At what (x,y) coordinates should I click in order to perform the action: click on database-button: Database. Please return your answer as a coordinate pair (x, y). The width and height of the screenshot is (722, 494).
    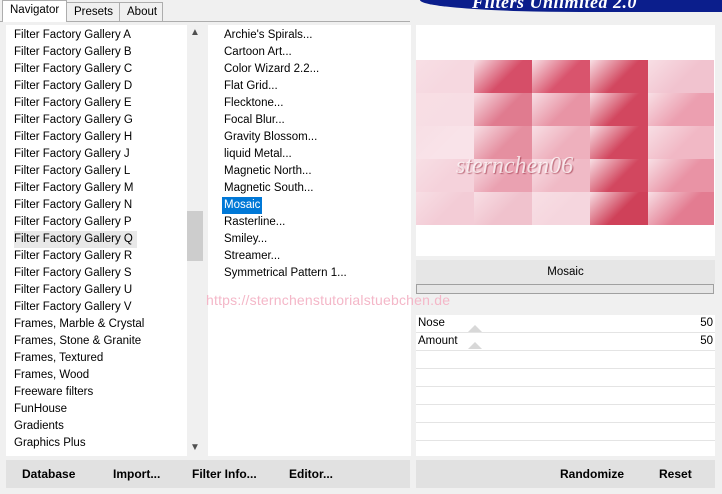
    Looking at the image, I should click on (48, 474).